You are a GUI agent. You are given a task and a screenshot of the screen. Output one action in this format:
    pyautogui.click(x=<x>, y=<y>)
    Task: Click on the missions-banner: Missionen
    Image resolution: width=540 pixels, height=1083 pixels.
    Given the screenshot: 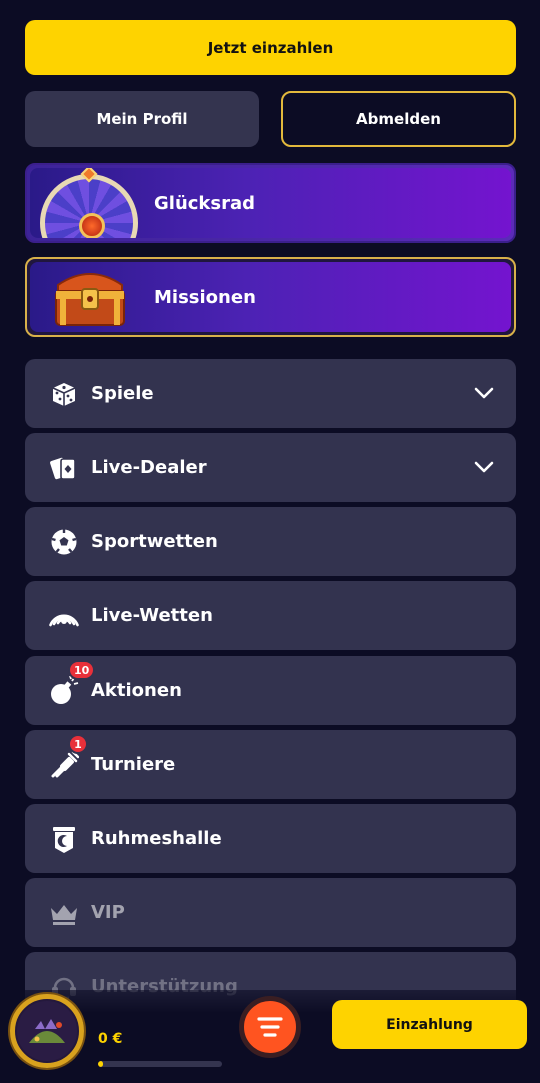 What is the action you would take?
    pyautogui.click(x=270, y=297)
    